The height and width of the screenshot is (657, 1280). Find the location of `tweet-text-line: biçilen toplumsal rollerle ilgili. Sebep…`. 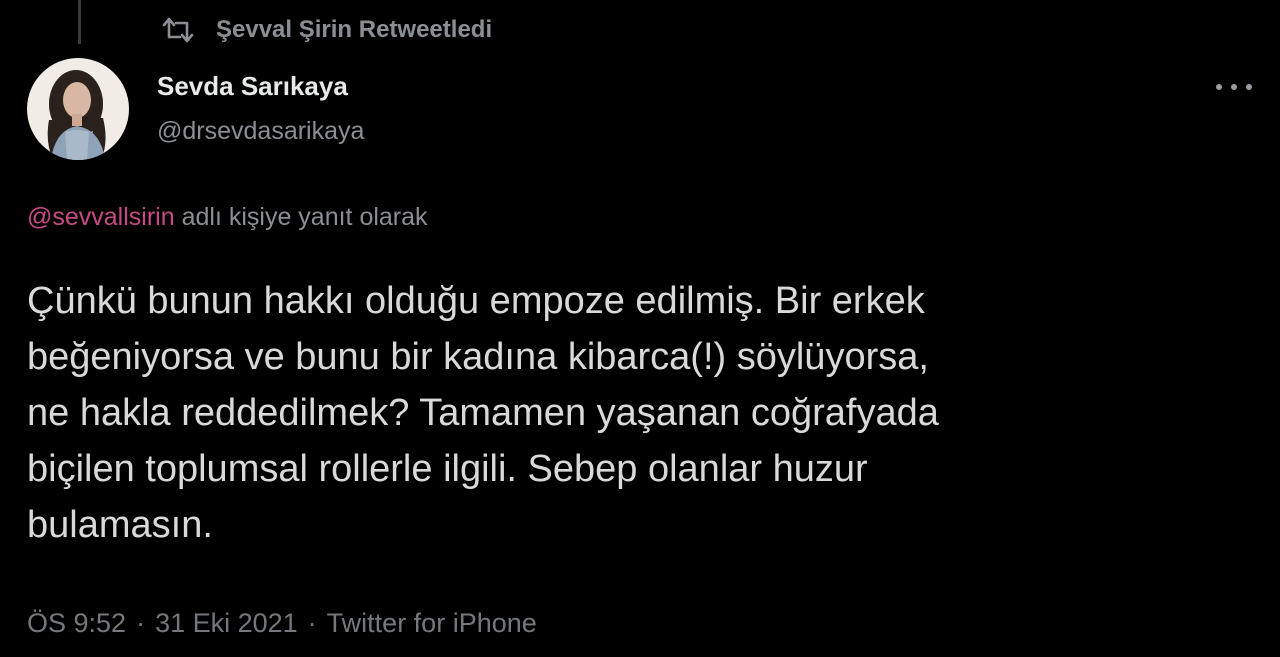

tweet-text-line: biçilen toplumsal rollerle ilgili. Sebep… is located at coordinates (447, 469).